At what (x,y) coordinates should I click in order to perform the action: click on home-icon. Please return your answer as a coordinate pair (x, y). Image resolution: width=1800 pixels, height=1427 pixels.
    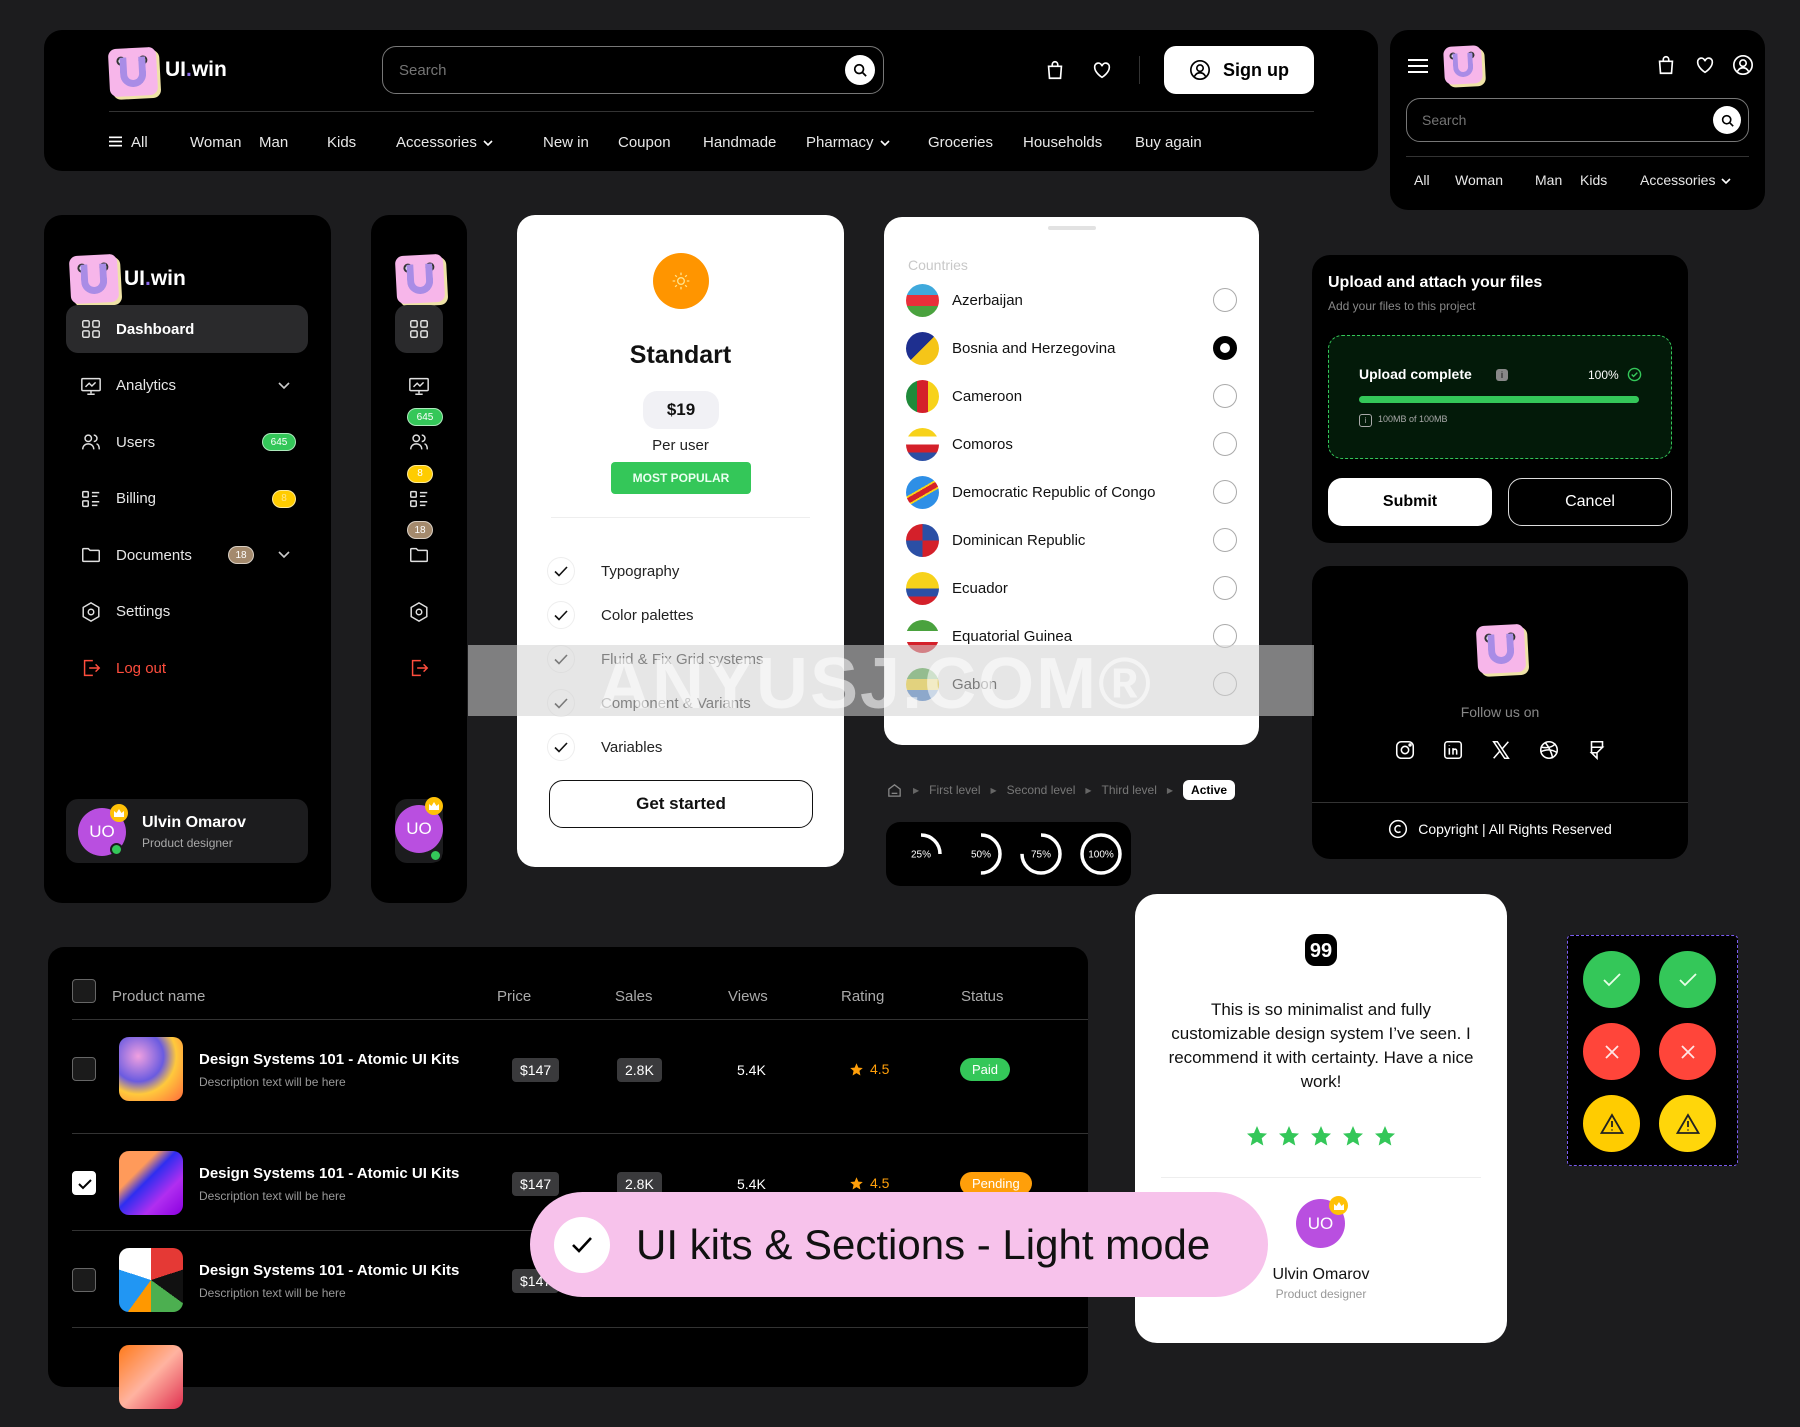
    Looking at the image, I should click on (894, 790).